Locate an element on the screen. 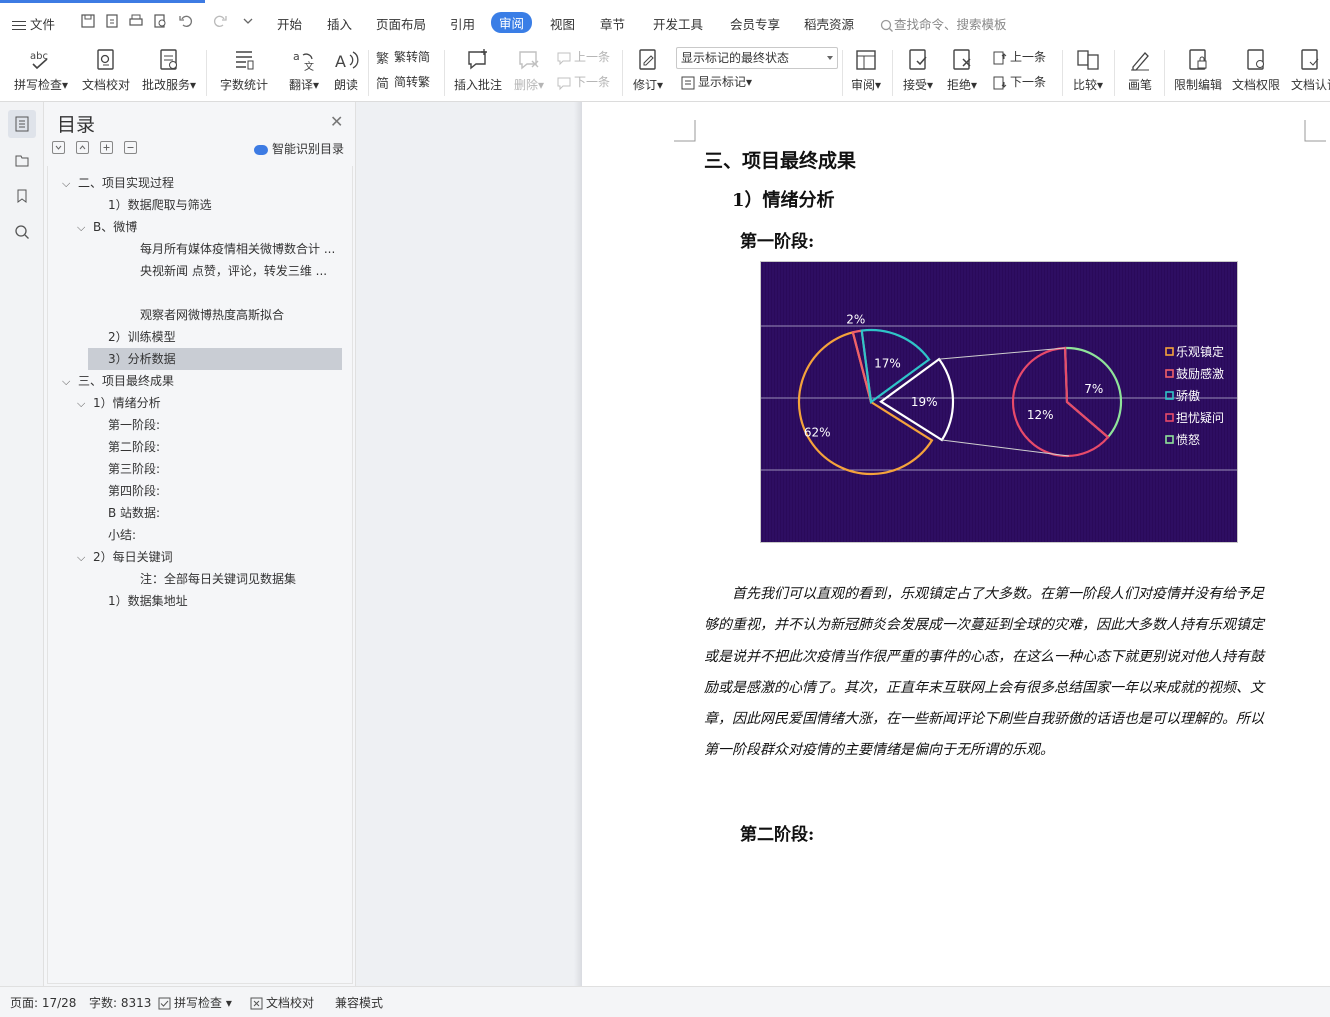  toc-item-label: 2）训练模型 is located at coordinates (142, 337).